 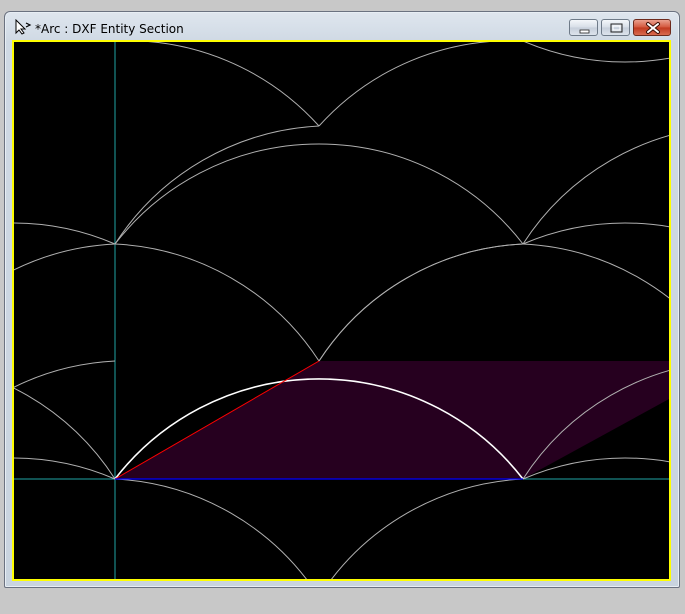 I want to click on title-bar: *Arc : DXF Entity Section, so click(x=342, y=26).